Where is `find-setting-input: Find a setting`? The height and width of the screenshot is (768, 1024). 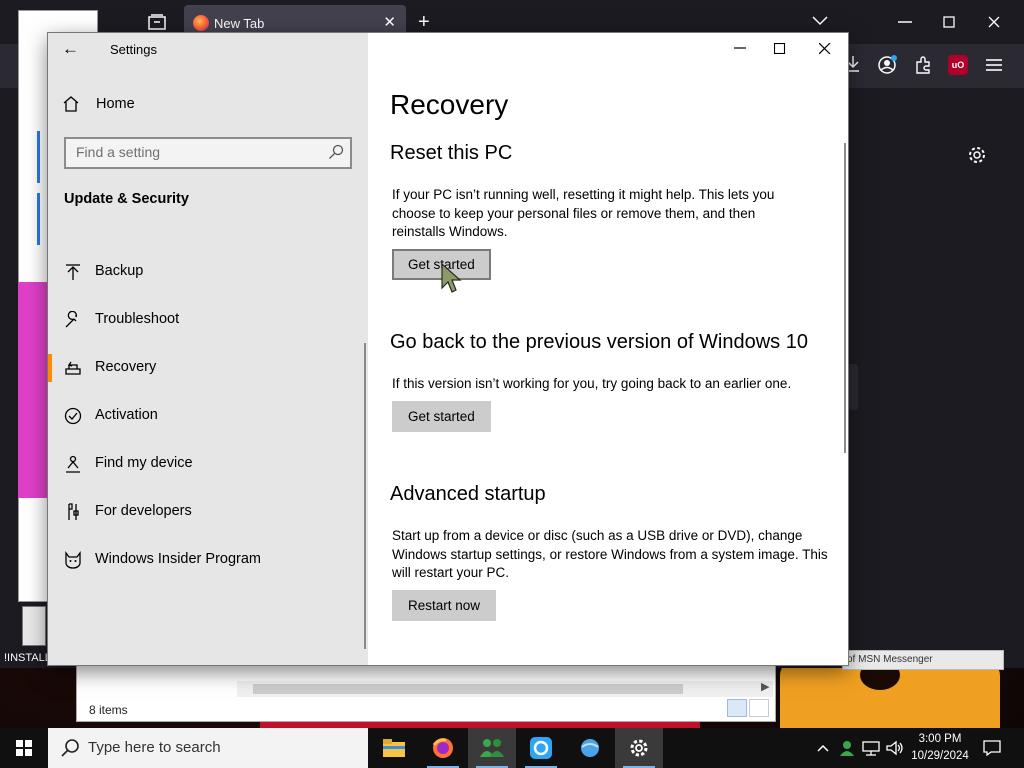 find-setting-input: Find a setting is located at coordinates (208, 153).